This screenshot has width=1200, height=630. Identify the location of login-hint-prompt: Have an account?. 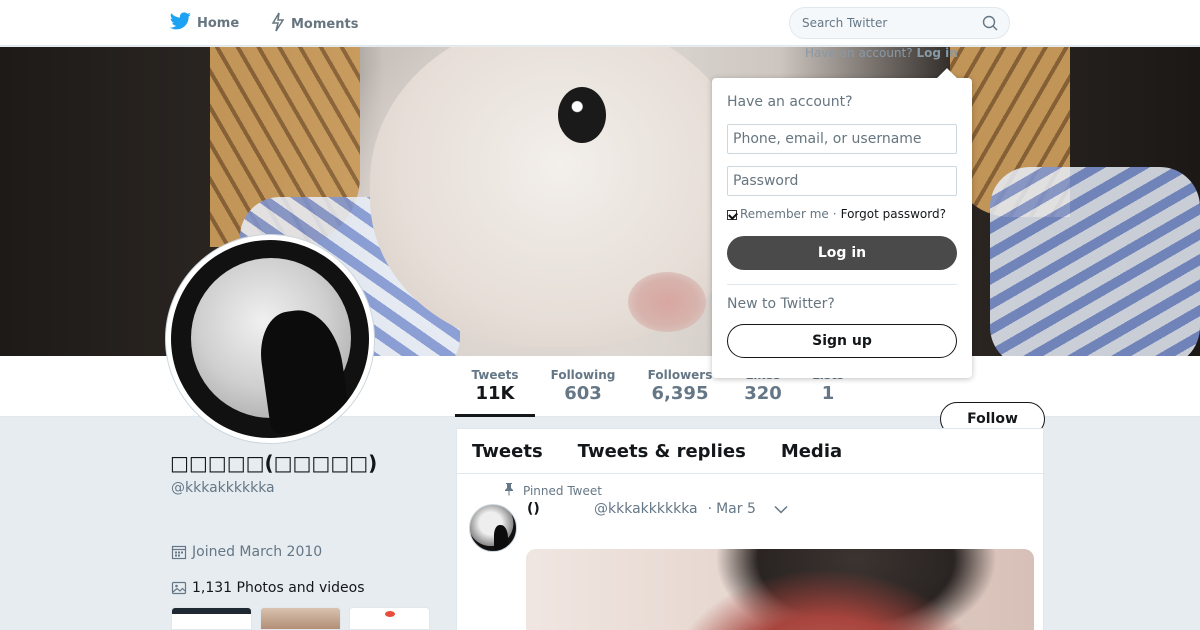
(859, 53).